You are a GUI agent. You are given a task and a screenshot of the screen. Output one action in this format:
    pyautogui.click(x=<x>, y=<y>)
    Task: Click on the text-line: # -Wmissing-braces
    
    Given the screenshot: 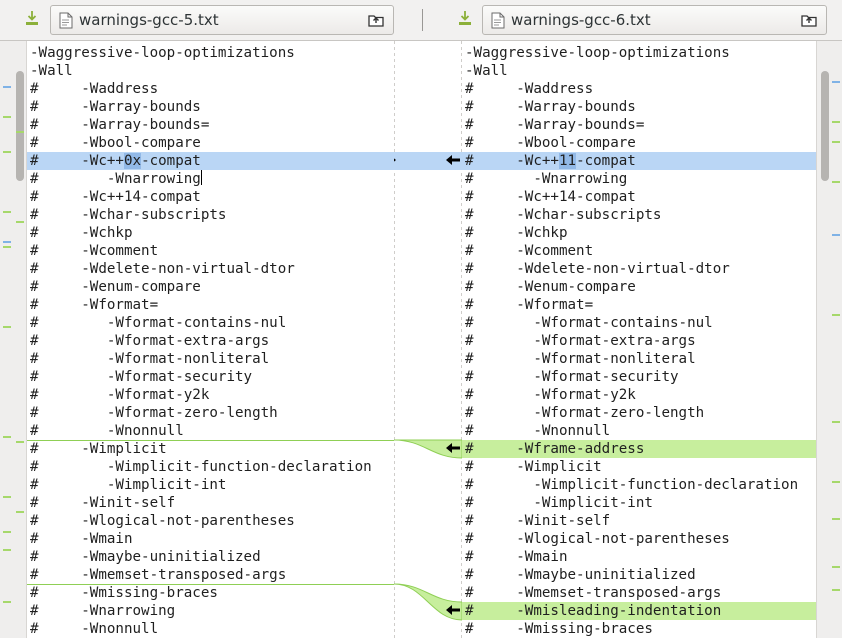 What is the action you would take?
    pyautogui.click(x=210, y=593)
    